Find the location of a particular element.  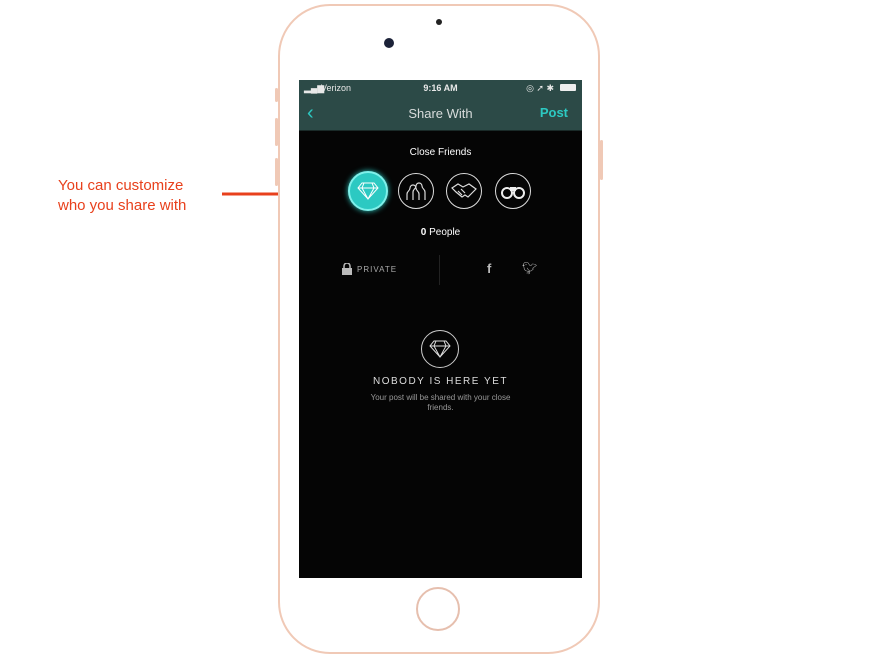

annotation-line: who you share with is located at coordinates (122, 205).